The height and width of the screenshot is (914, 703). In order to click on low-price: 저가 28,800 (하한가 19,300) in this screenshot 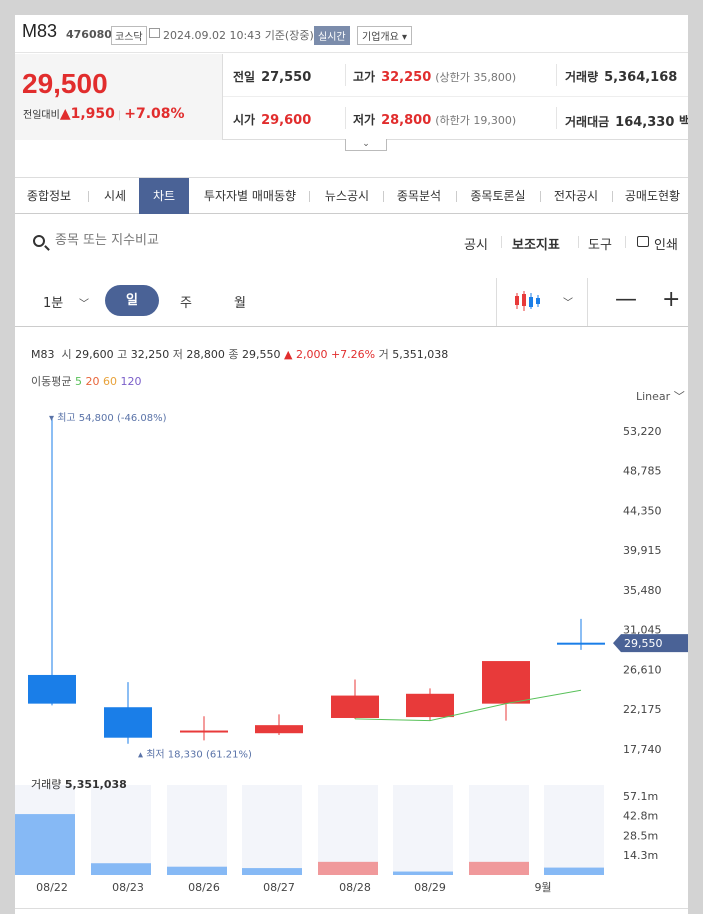, I will do `click(434, 119)`.